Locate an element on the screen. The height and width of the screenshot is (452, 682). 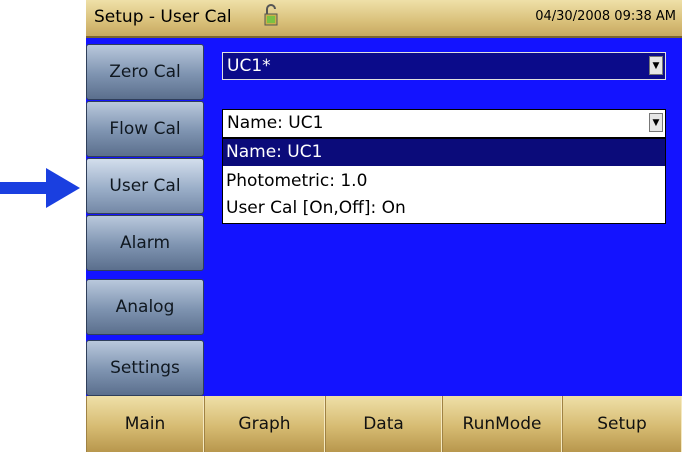
nav-label: Setup is located at coordinates (622, 424).